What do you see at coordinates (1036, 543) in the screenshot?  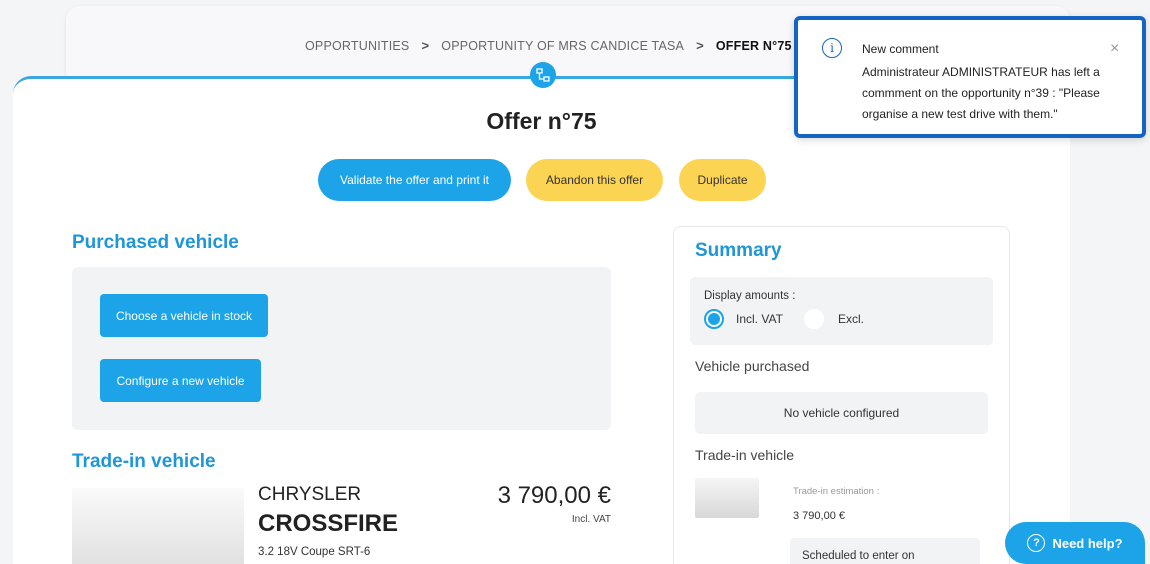 I see `question-icon: ?` at bounding box center [1036, 543].